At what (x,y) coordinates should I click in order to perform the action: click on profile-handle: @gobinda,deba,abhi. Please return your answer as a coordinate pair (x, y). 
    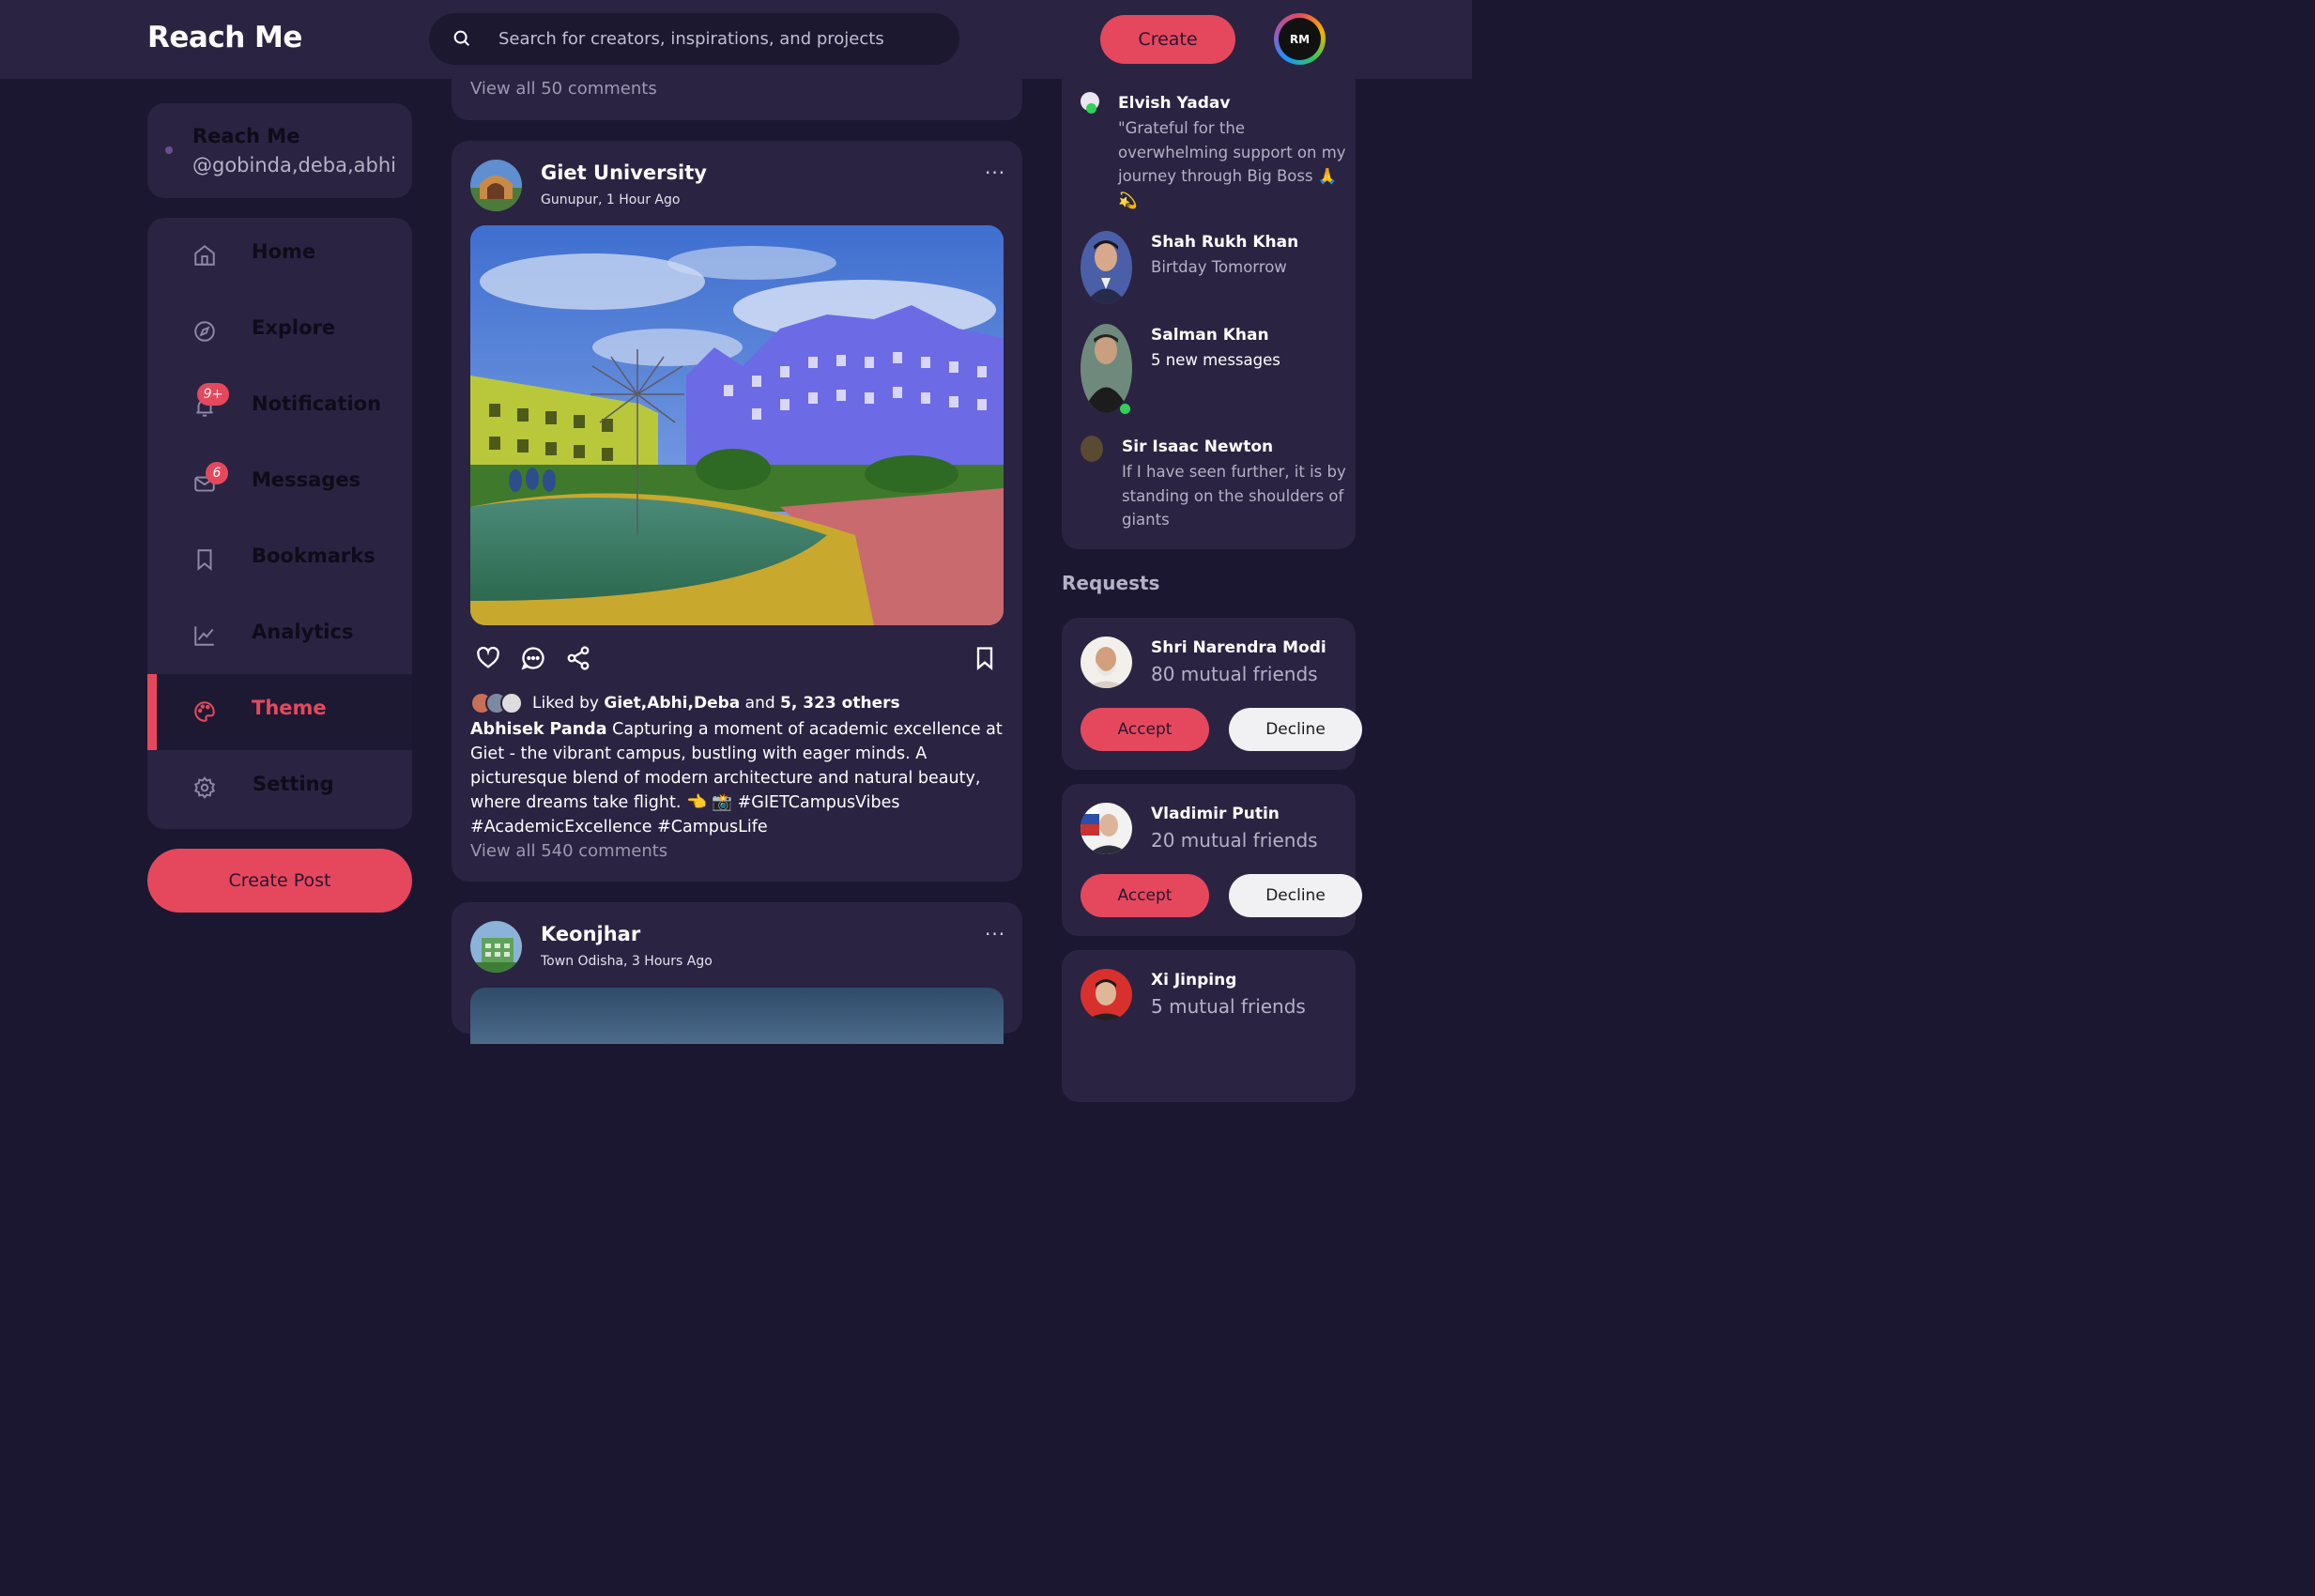
    Looking at the image, I should click on (294, 165).